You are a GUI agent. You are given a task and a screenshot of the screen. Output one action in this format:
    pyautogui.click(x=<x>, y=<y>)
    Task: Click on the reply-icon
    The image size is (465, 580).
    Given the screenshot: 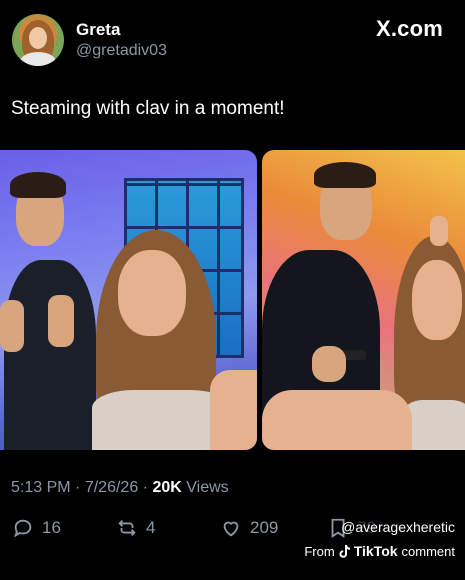 What is the action you would take?
    pyautogui.click(x=22, y=528)
    